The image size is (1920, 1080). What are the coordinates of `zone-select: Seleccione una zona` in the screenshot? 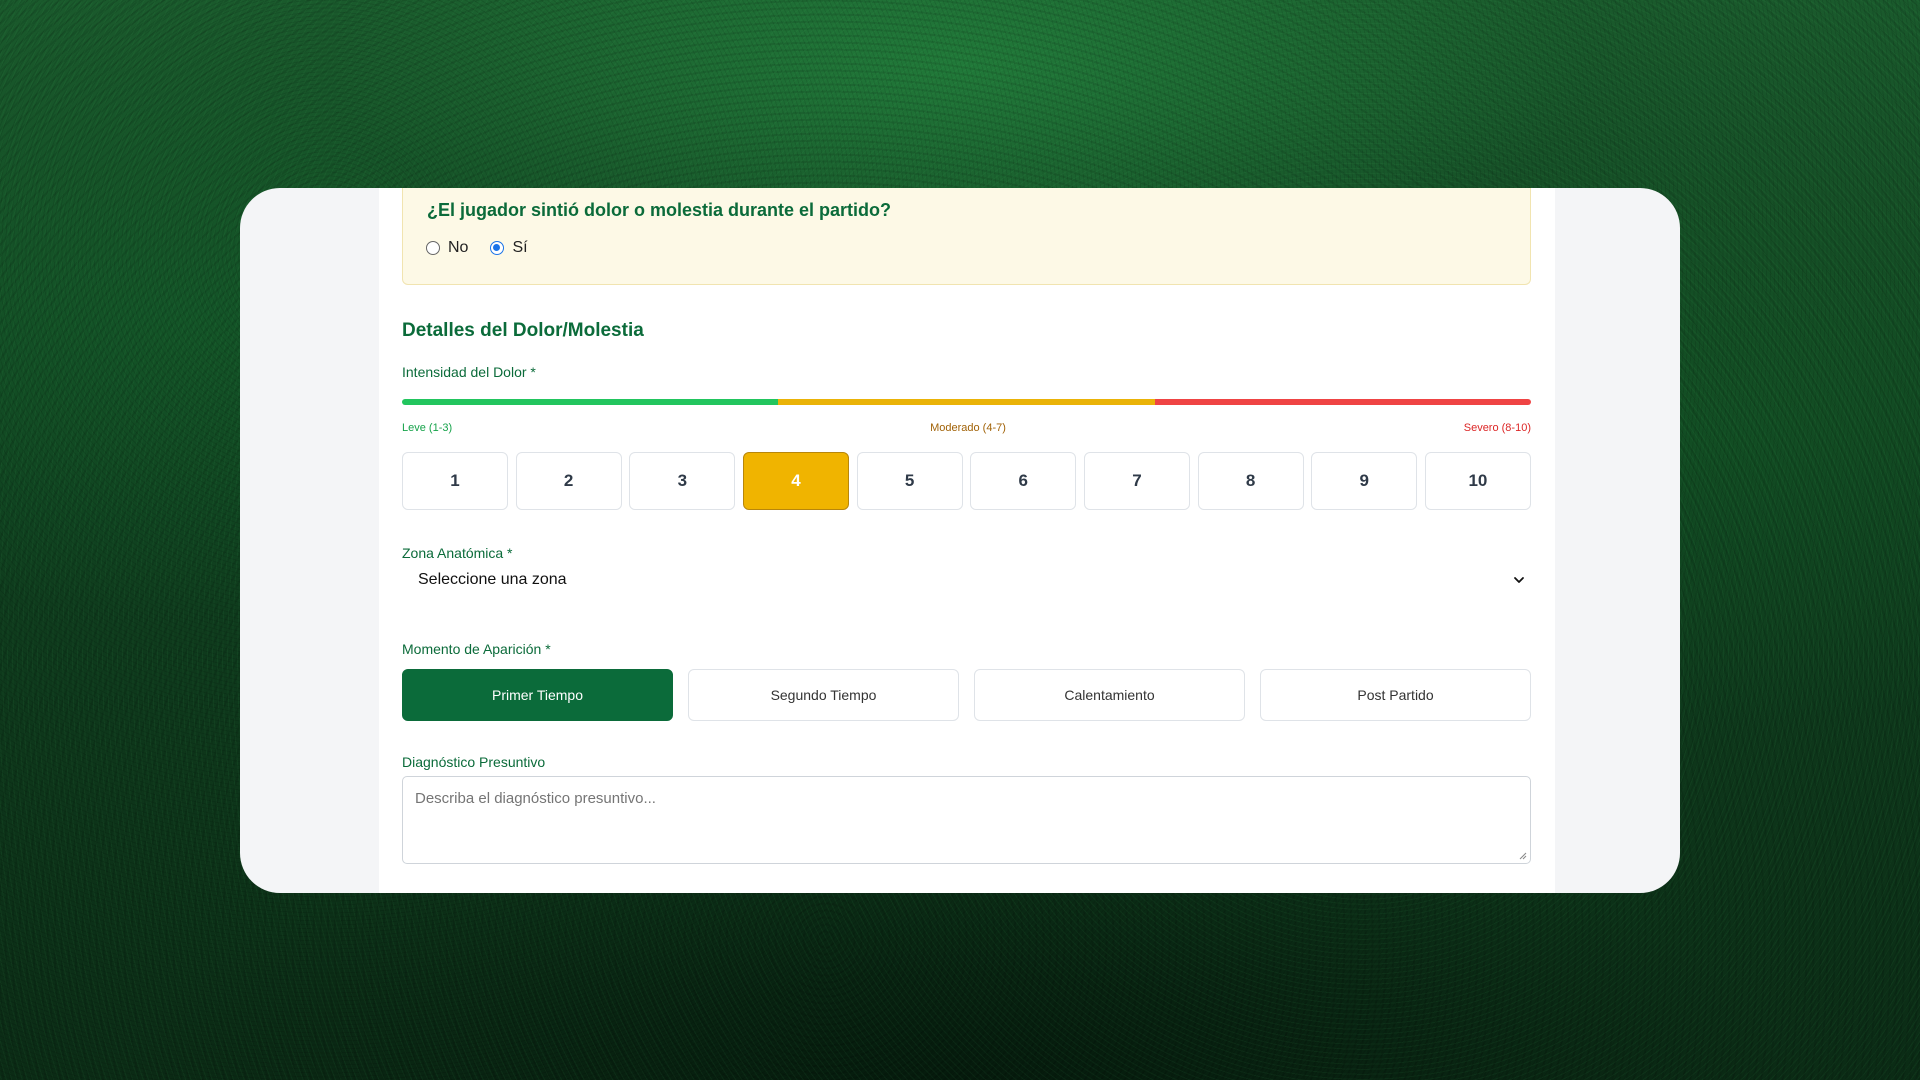 It's located at (966, 580).